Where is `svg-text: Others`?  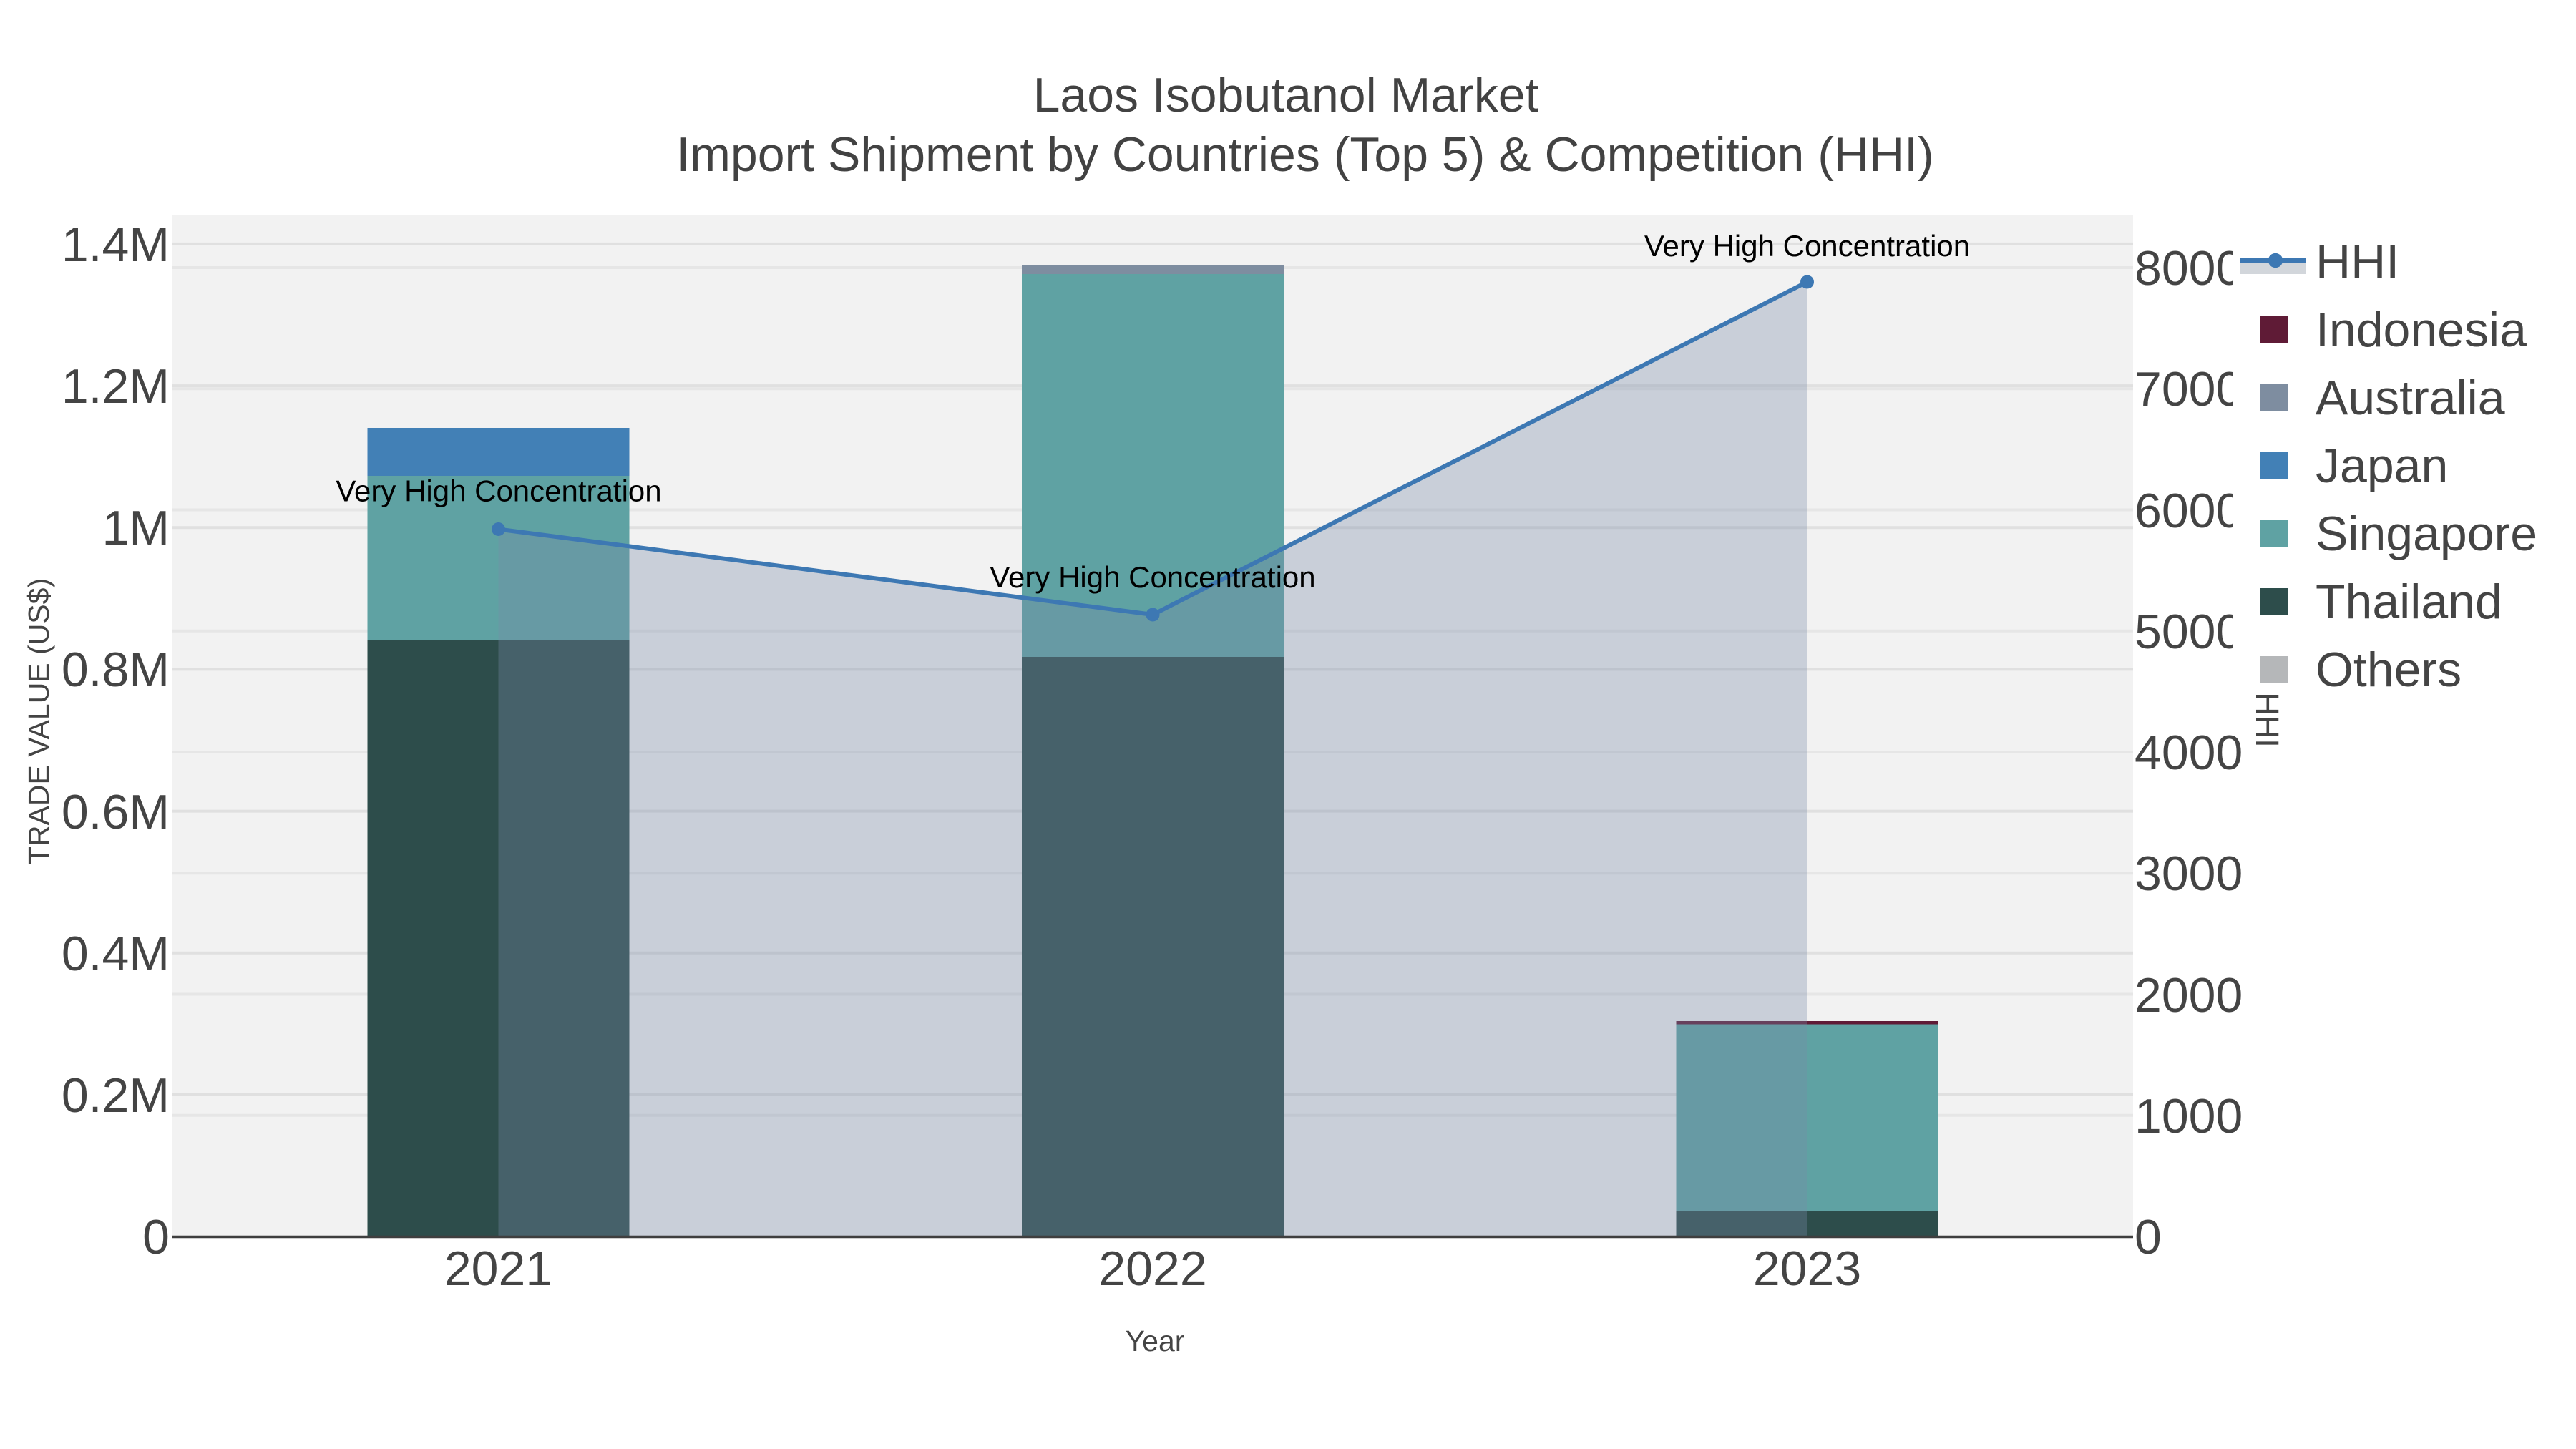
svg-text: Others is located at coordinates (2389, 670).